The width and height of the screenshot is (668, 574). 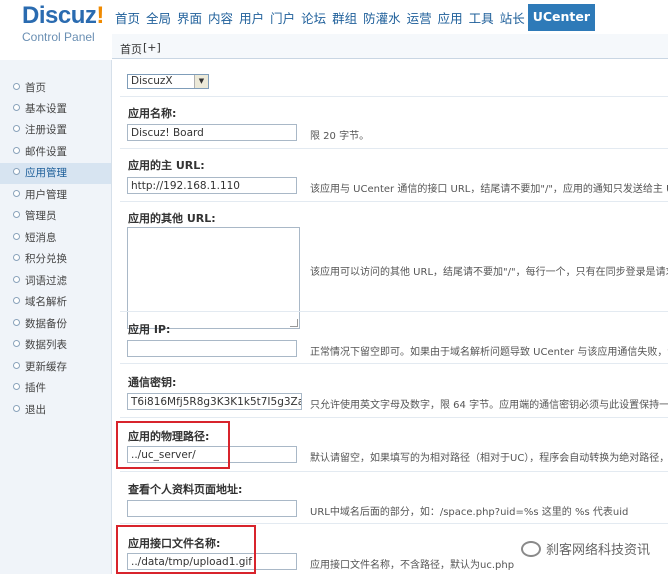 What do you see at coordinates (189, 17) in the screenshot?
I see `topnav-item: 界面` at bounding box center [189, 17].